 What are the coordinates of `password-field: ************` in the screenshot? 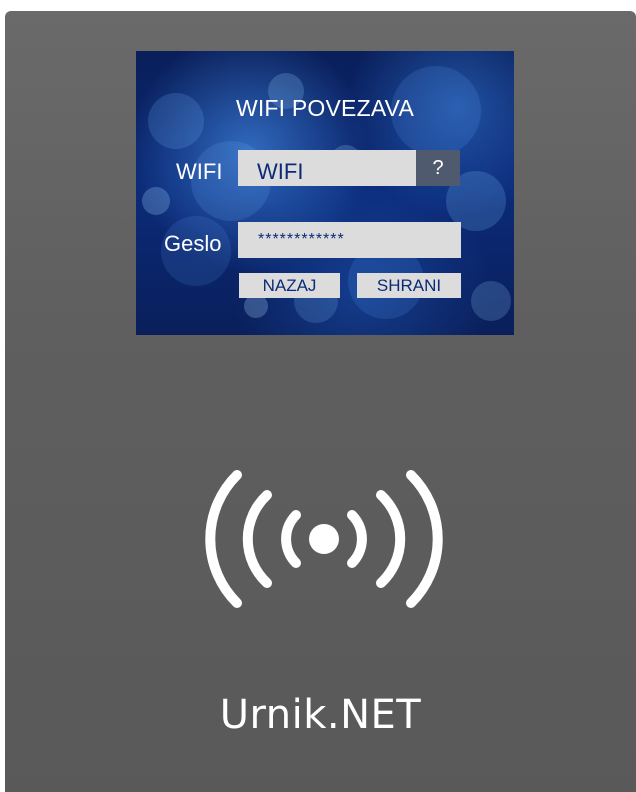 It's located at (349, 240).